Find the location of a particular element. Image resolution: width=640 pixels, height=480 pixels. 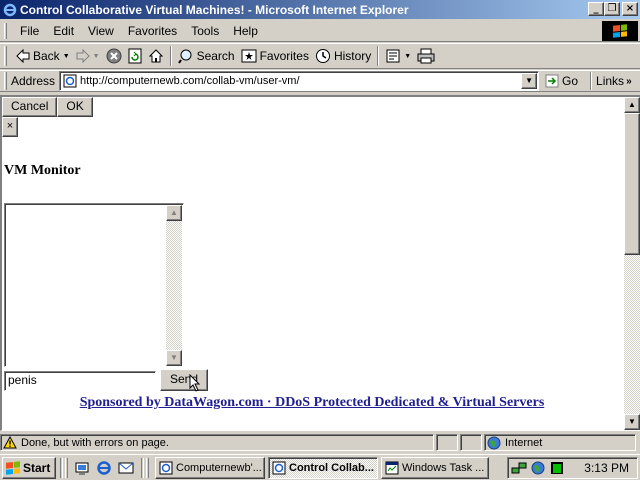

forward-dropdown-icon: ▼ is located at coordinates (96, 56).